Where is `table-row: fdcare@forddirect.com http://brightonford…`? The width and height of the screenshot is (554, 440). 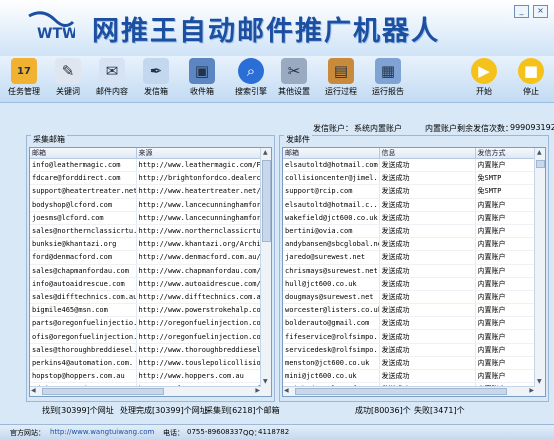 table-row: fdcare@forddirect.com http://brightonford… is located at coordinates (146, 178).